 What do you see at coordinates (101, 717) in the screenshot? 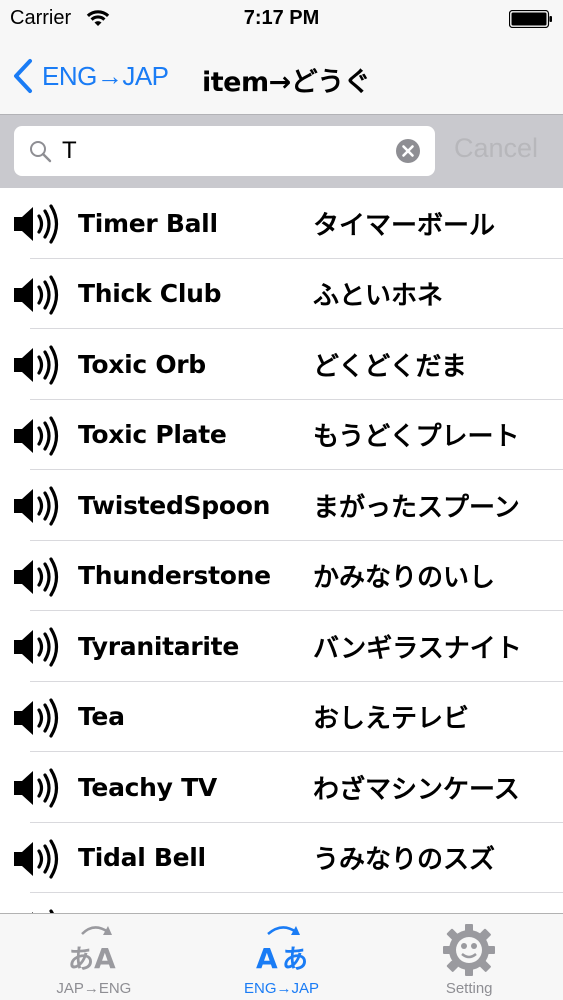
I see `english-term: Tea` at bounding box center [101, 717].